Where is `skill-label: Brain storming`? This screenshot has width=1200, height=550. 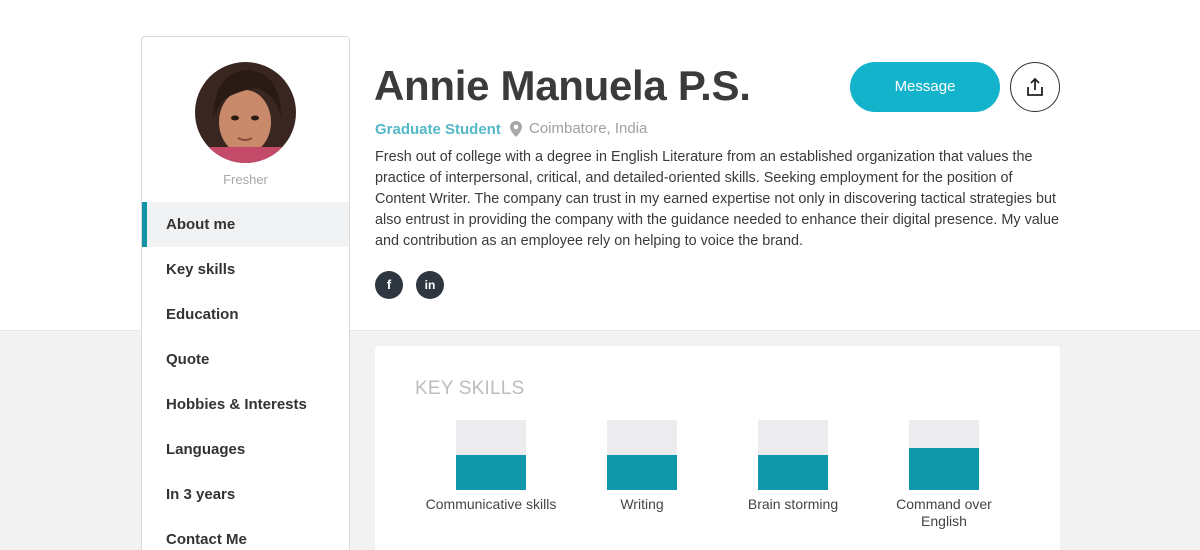 skill-label: Brain storming is located at coordinates (793, 504).